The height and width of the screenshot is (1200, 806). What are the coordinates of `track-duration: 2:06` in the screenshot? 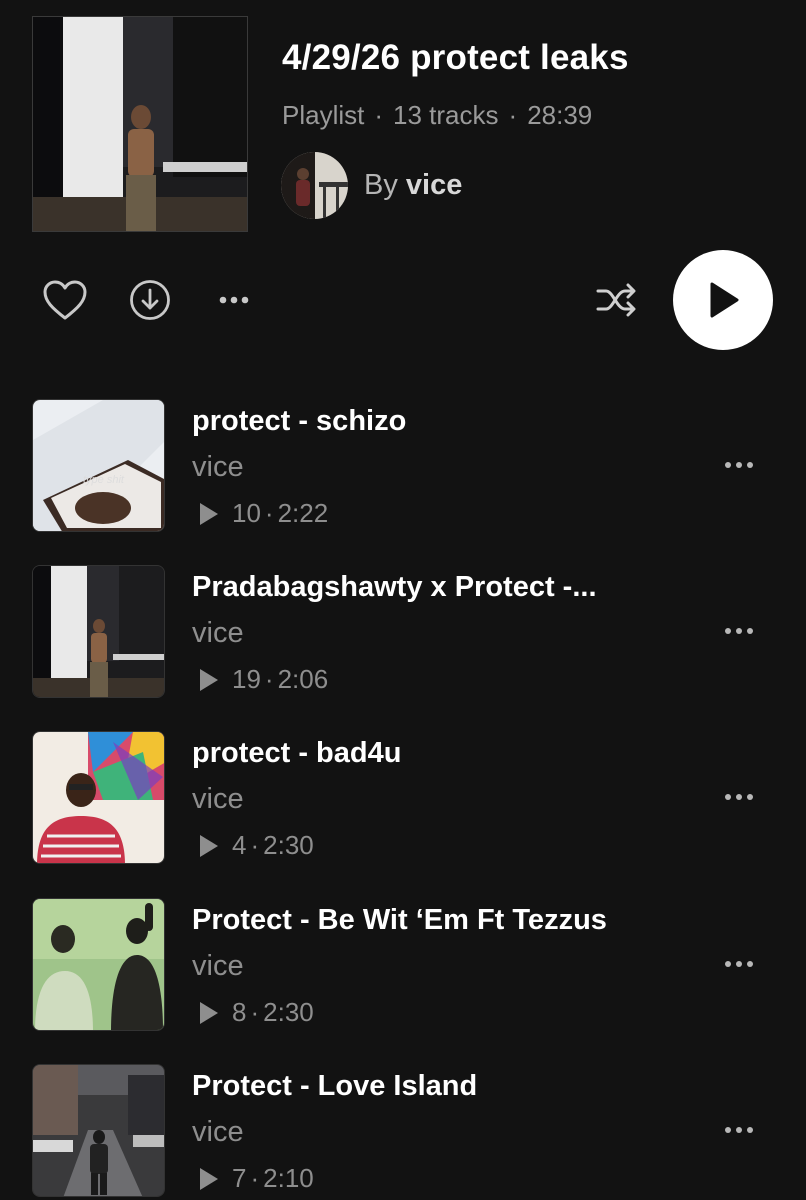 It's located at (303, 679).